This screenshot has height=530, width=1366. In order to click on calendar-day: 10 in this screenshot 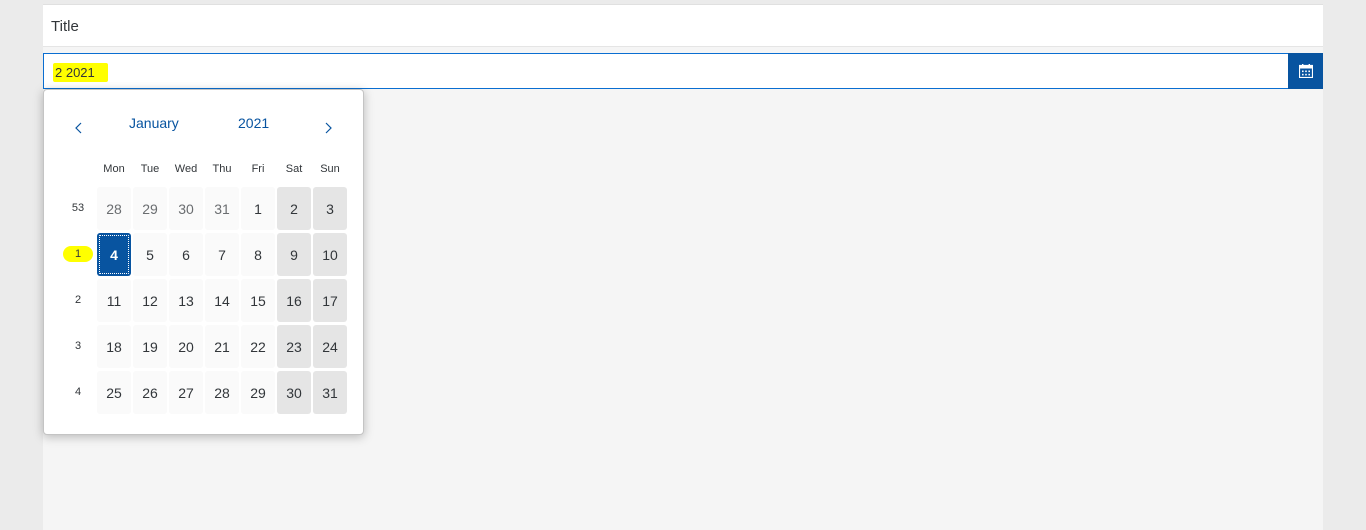, I will do `click(330, 254)`.